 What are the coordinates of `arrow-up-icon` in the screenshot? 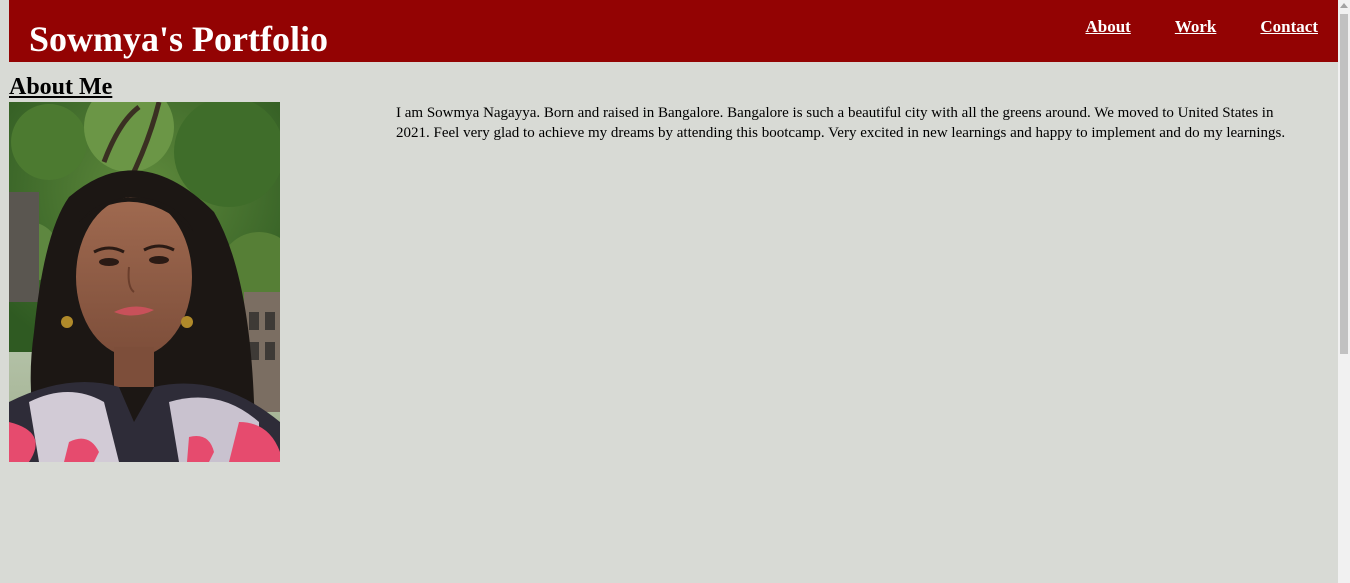 It's located at (1344, 5).